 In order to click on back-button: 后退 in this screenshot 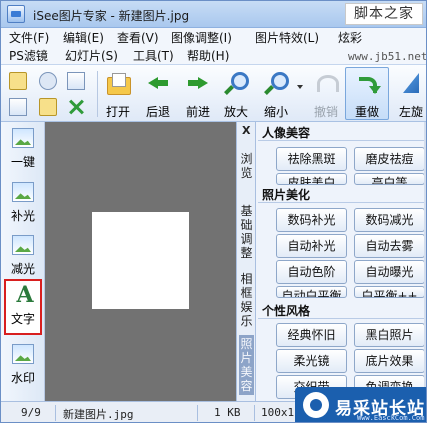, I will do `click(158, 95)`.